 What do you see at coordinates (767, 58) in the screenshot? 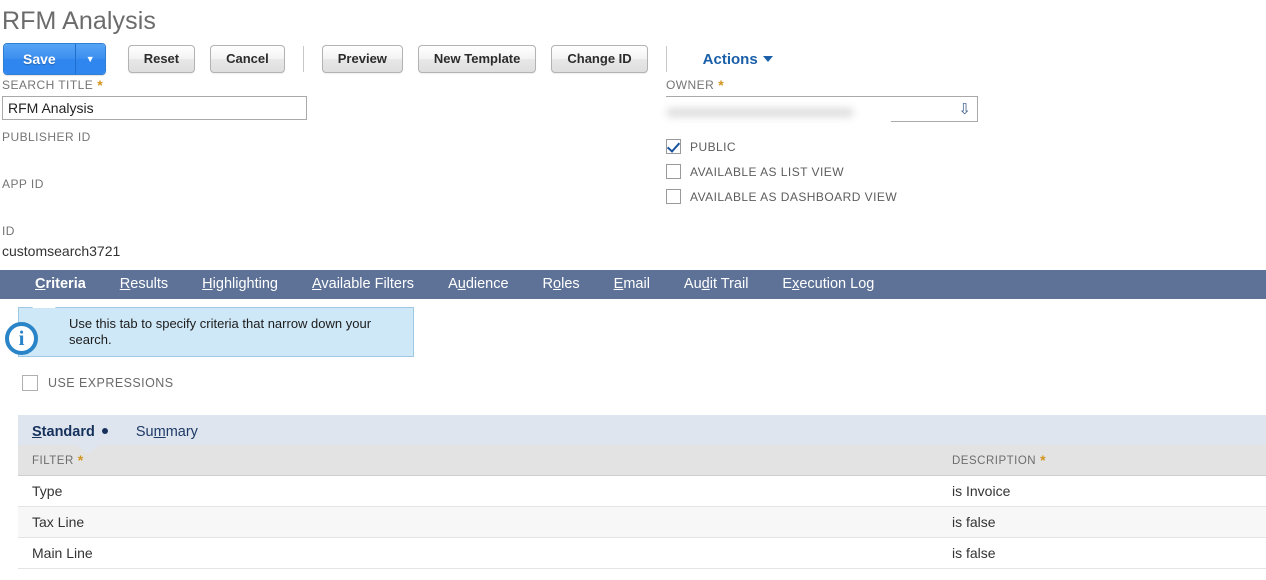
I see `caret-down-icon` at bounding box center [767, 58].